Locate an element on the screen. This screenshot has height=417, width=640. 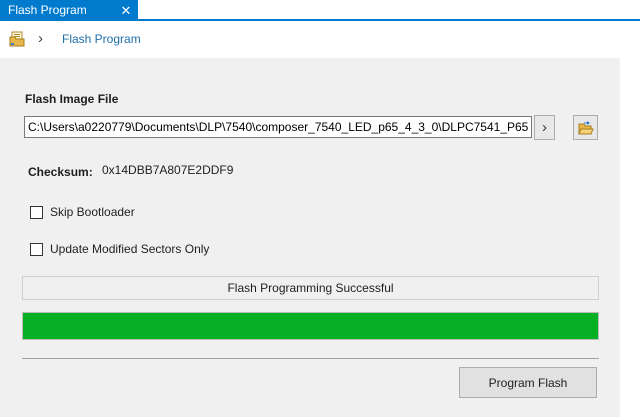
next-file-button: › is located at coordinates (544, 127).